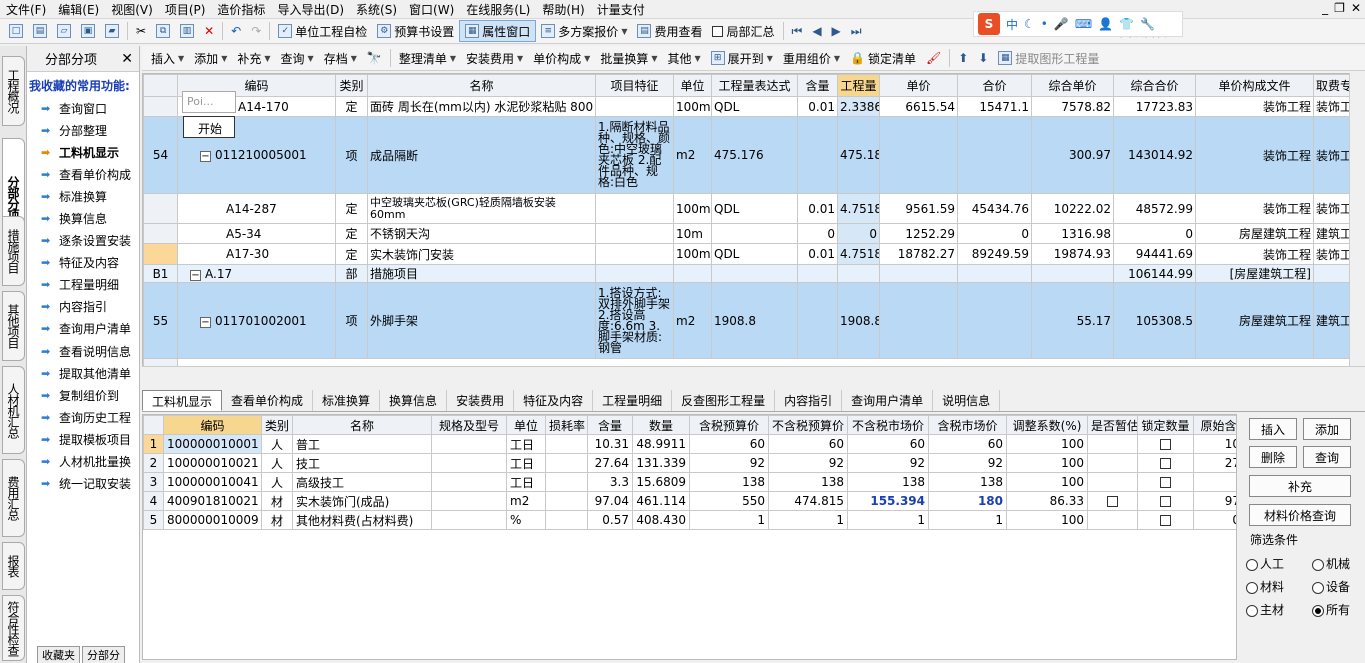  Describe the element at coordinates (610, 444) in the screenshot. I see `content-cell: 10.31` at that location.